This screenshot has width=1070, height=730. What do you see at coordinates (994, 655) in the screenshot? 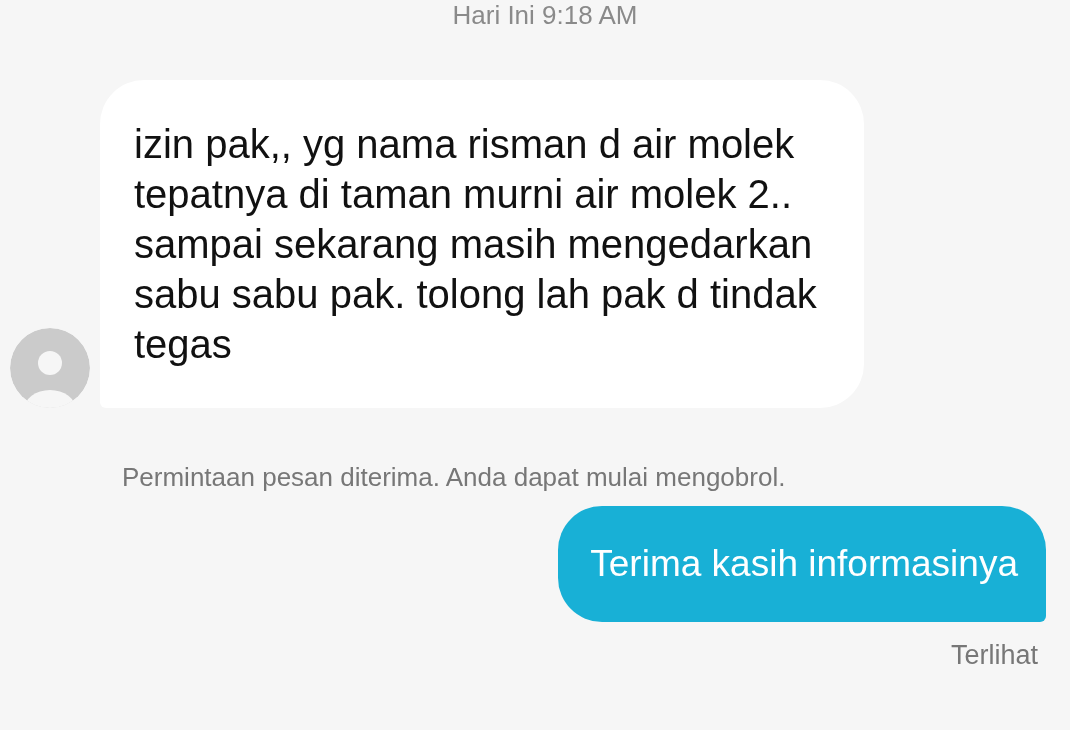
I see `seen-status: Terlihat` at bounding box center [994, 655].